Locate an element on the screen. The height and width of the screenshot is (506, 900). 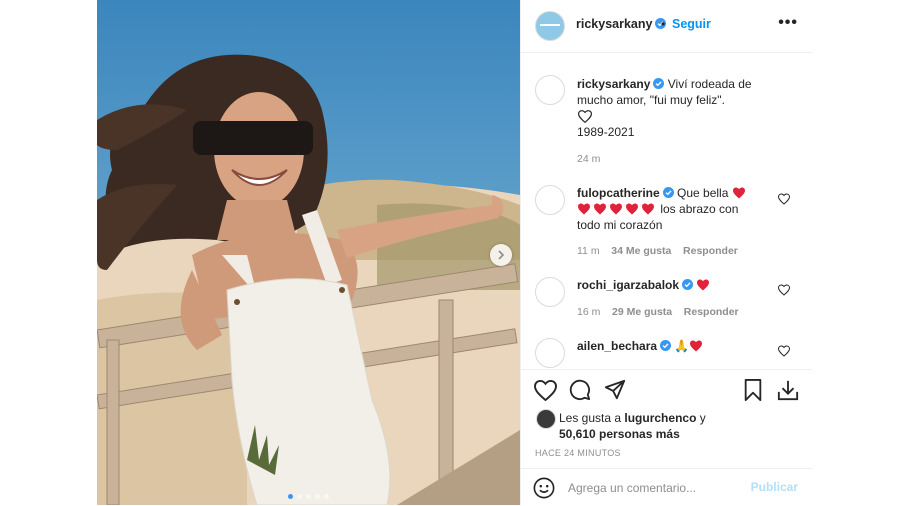
likes-user-link: lugurchenco is located at coordinates (660, 418).